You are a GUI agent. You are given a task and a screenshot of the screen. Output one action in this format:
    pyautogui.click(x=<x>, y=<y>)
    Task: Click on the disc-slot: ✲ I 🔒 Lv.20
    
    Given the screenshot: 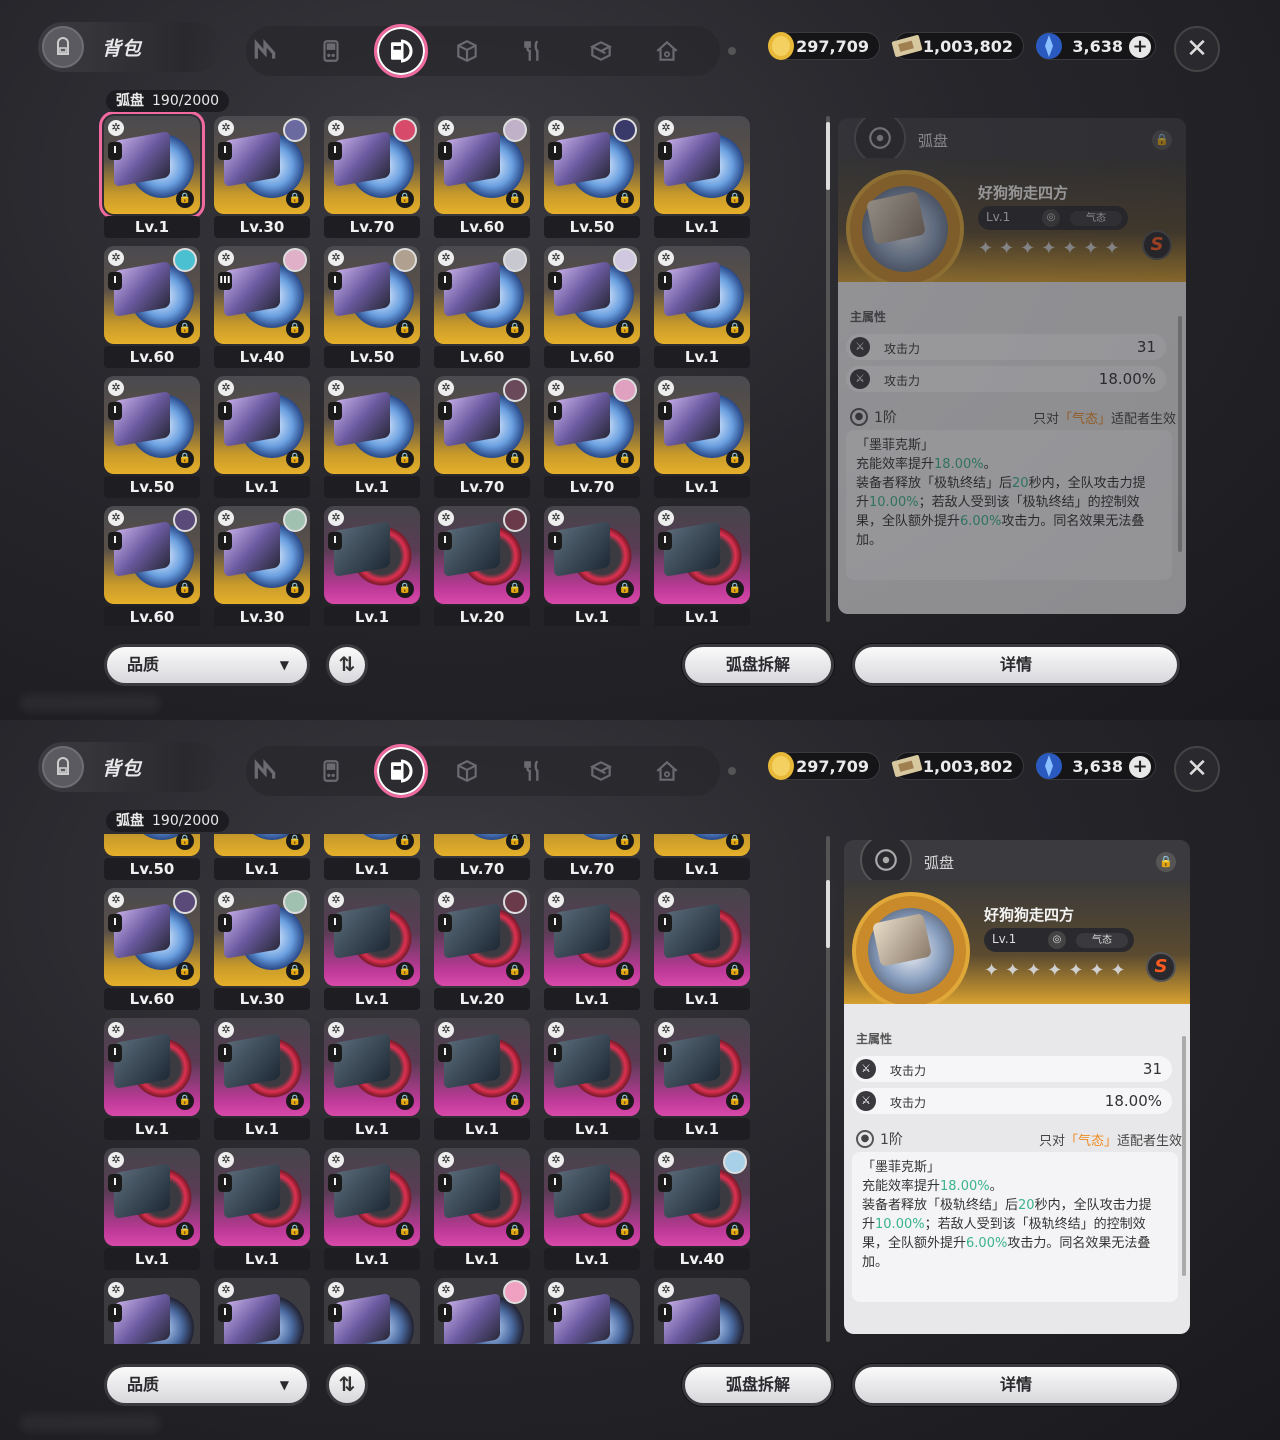 What is the action you would take?
    pyautogui.click(x=483, y=566)
    